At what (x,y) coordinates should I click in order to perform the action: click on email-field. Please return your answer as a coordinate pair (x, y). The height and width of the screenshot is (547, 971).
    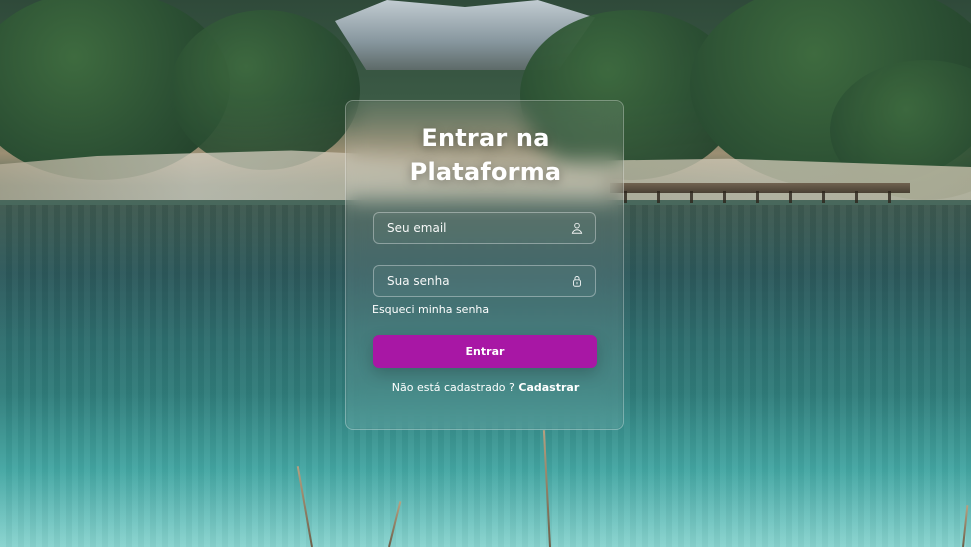
    Looking at the image, I should click on (484, 228).